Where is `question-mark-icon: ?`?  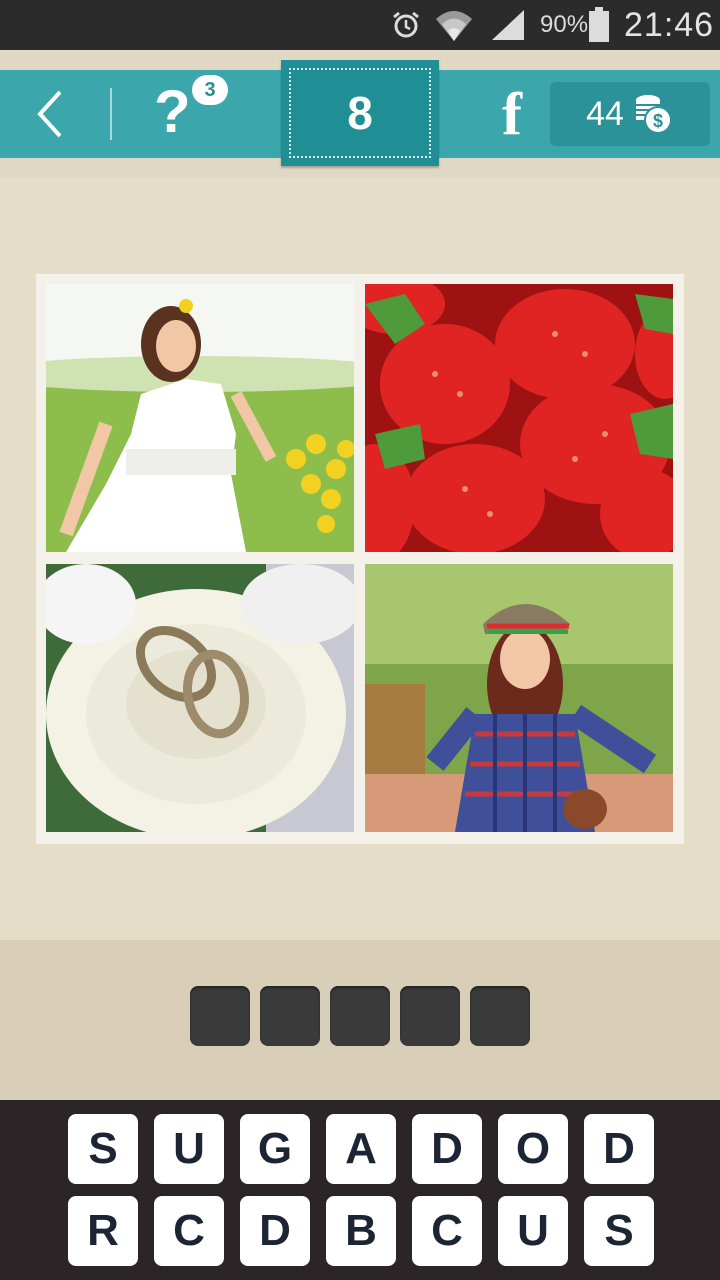 question-mark-icon: ? is located at coordinates (172, 111).